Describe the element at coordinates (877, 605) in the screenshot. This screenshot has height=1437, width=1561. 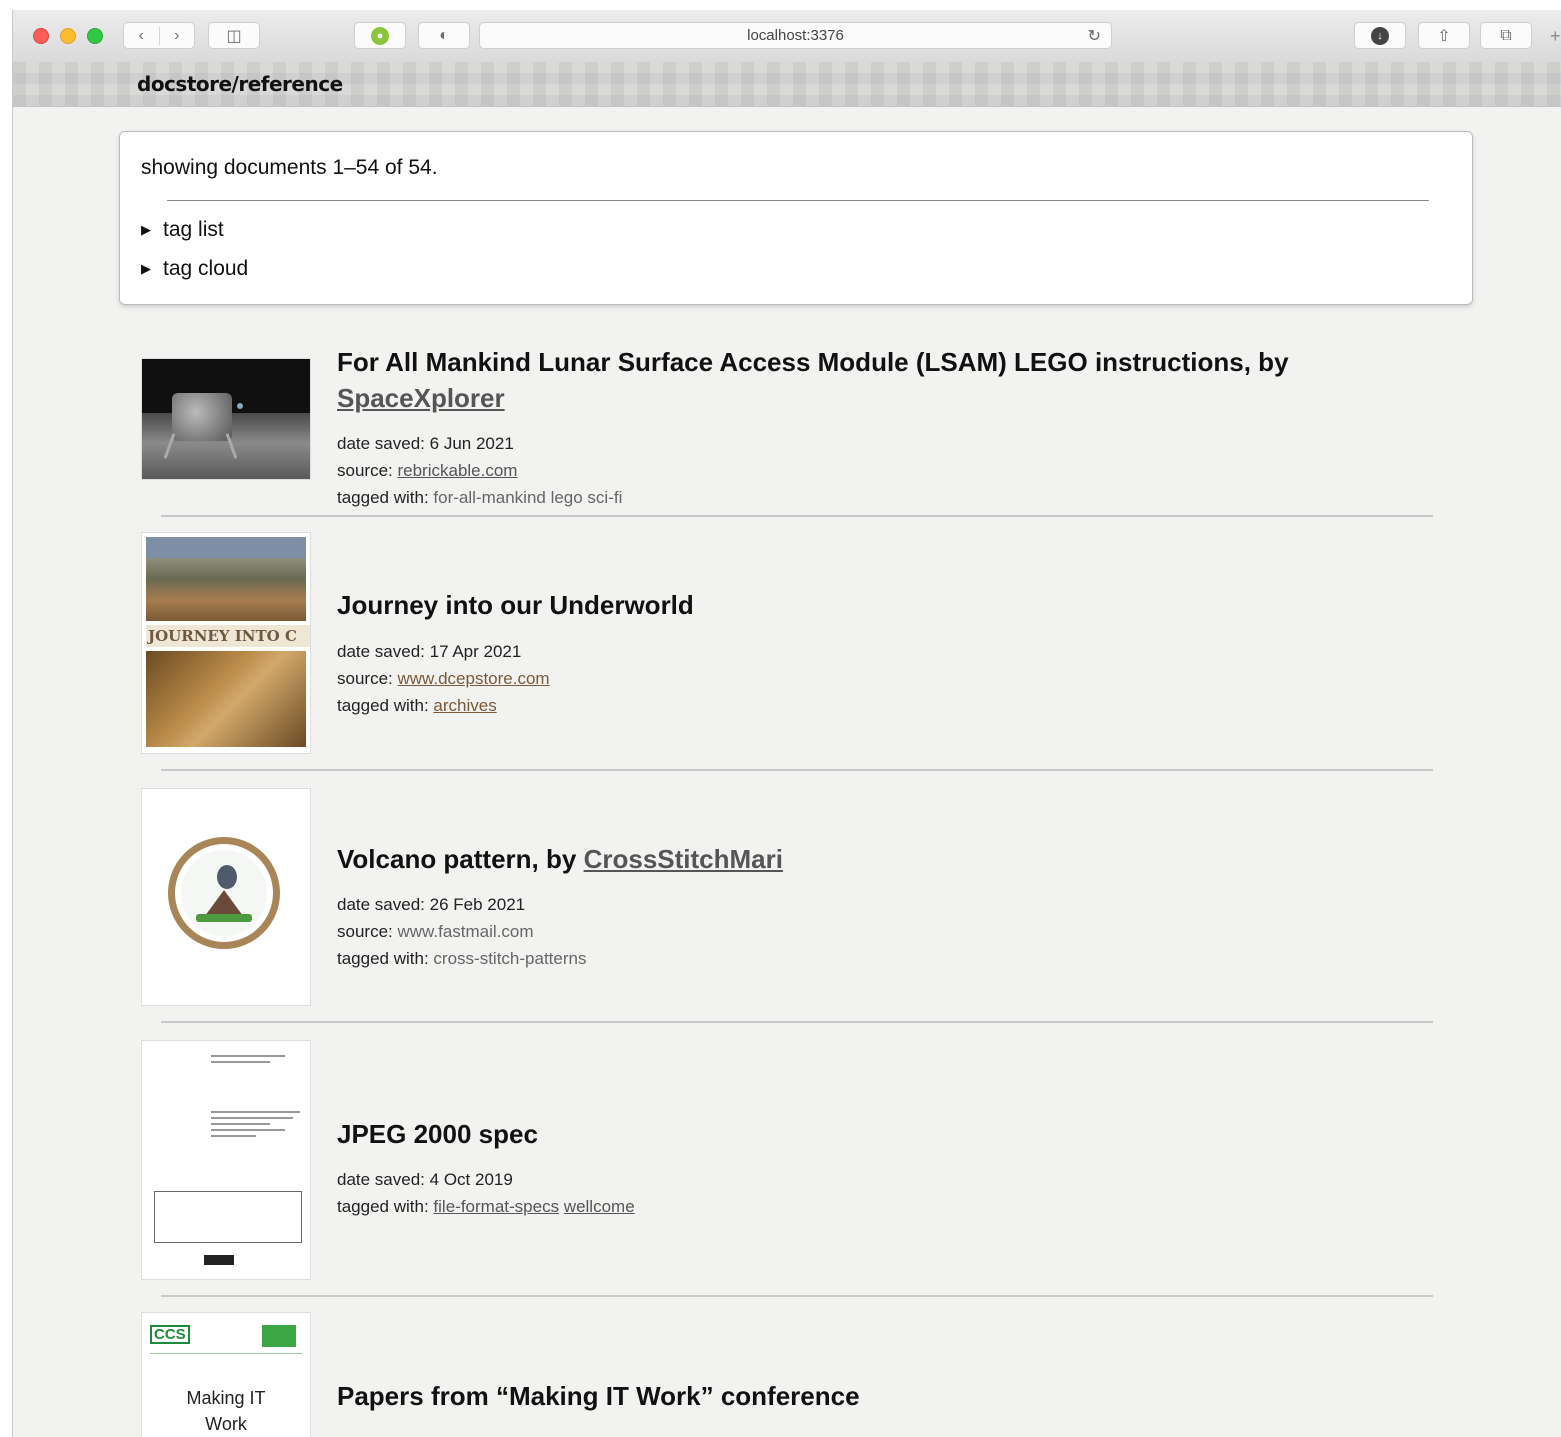
I see `document-title: Journey into our Underworld` at that location.